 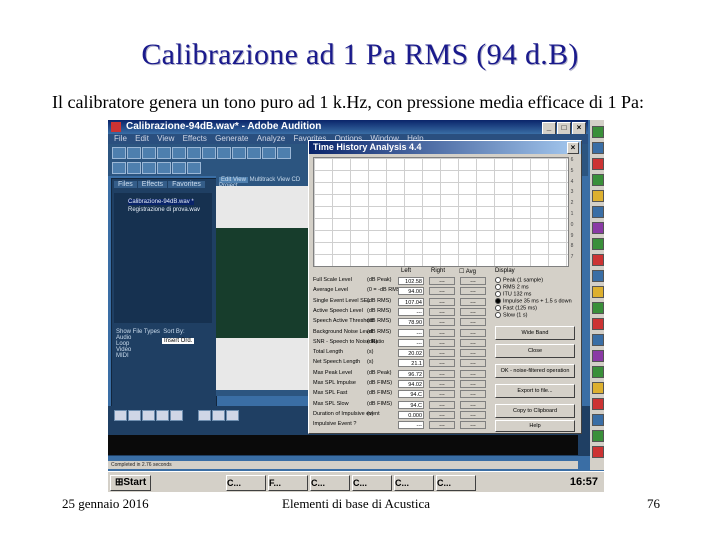 What do you see at coordinates (178, 341) in the screenshot?
I see `sort-by-select: Insert Ord.` at bounding box center [178, 341].